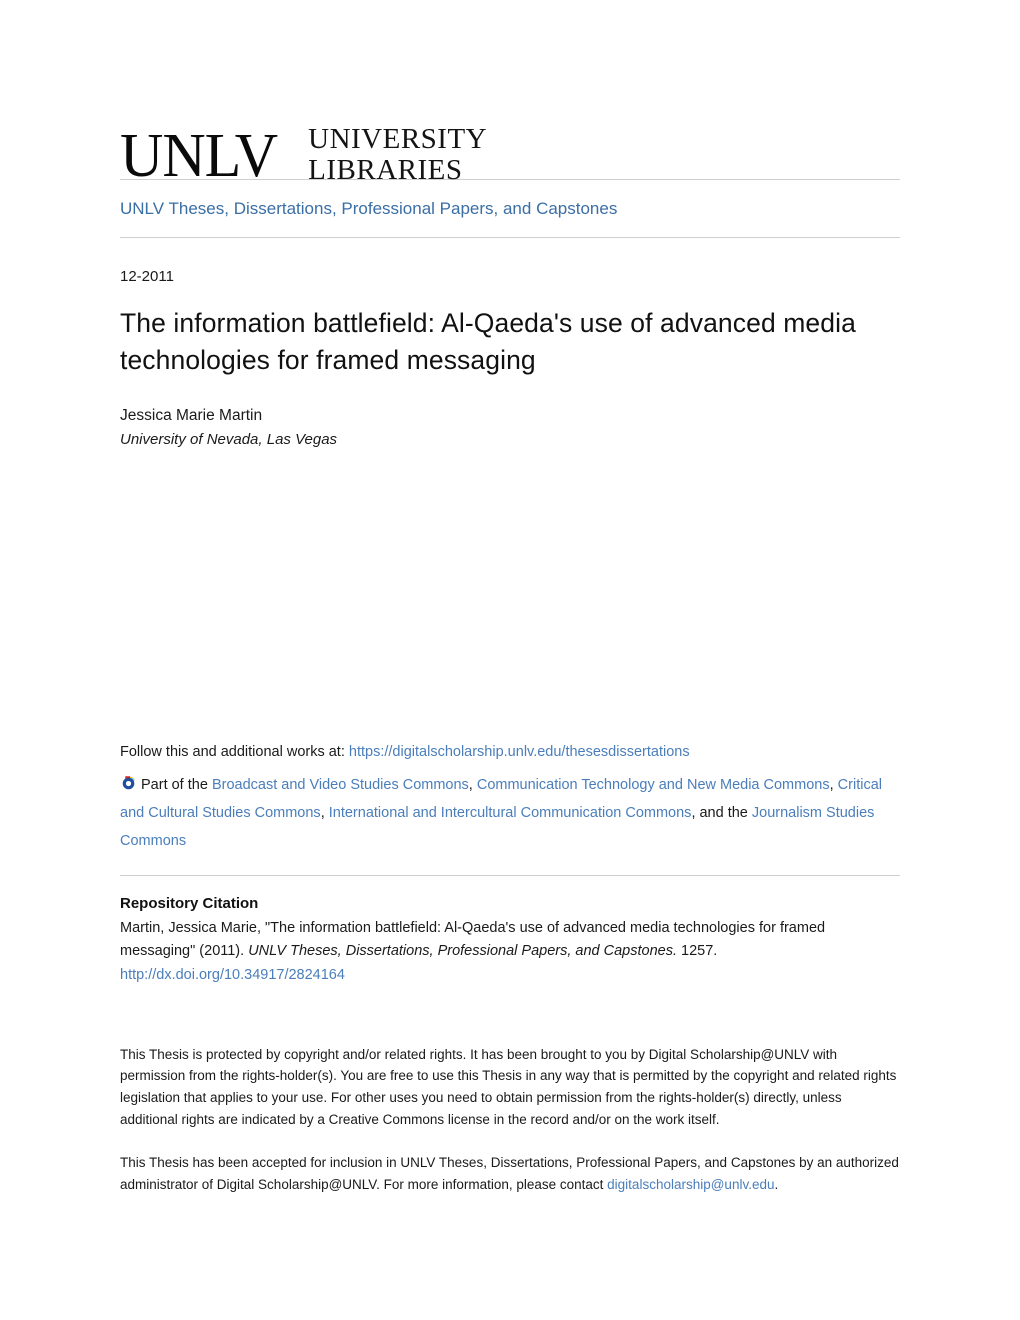 This screenshot has height=1320, width=1020. Describe the element at coordinates (189, 903) in the screenshot. I see `repository-citation-heading: Repository Citation` at that location.